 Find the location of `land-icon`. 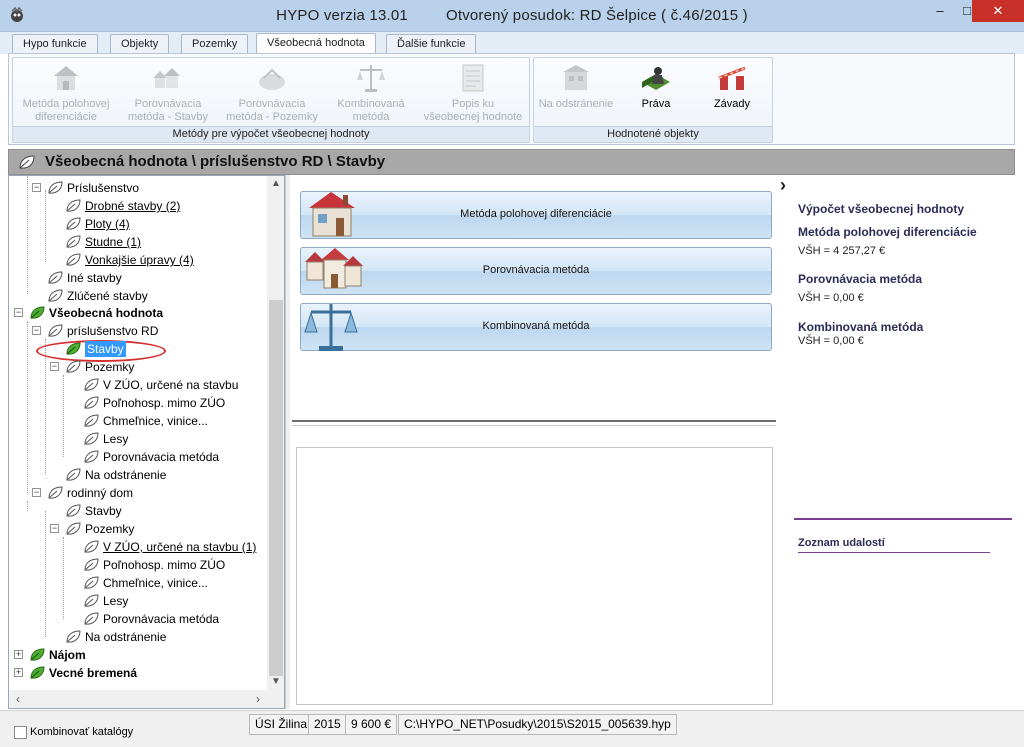

land-icon is located at coordinates (272, 79).